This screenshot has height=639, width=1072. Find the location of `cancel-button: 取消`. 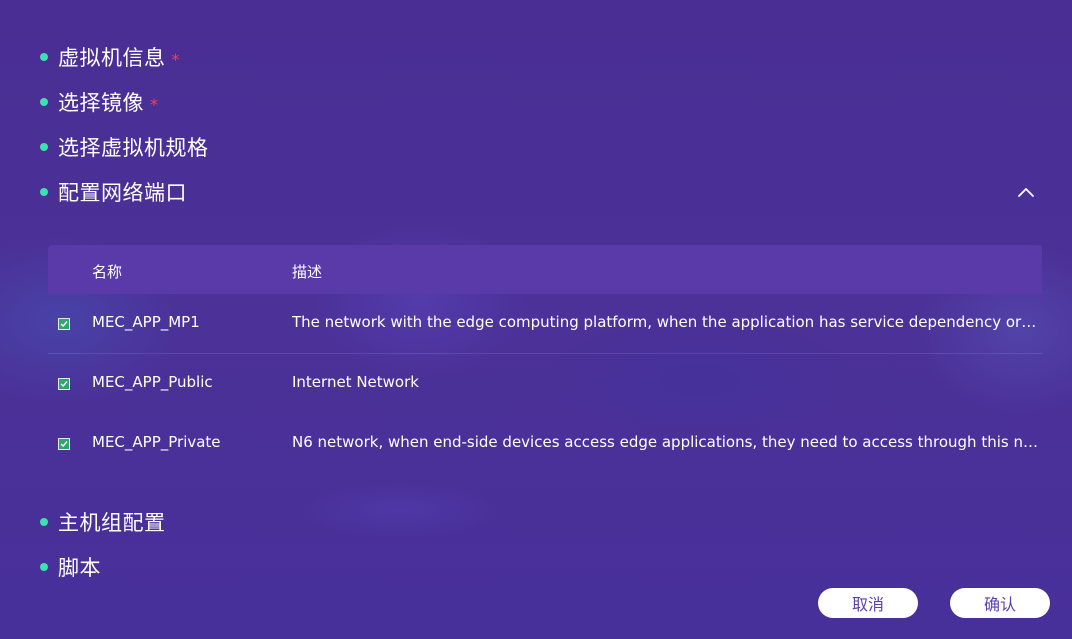

cancel-button: 取消 is located at coordinates (868, 603).